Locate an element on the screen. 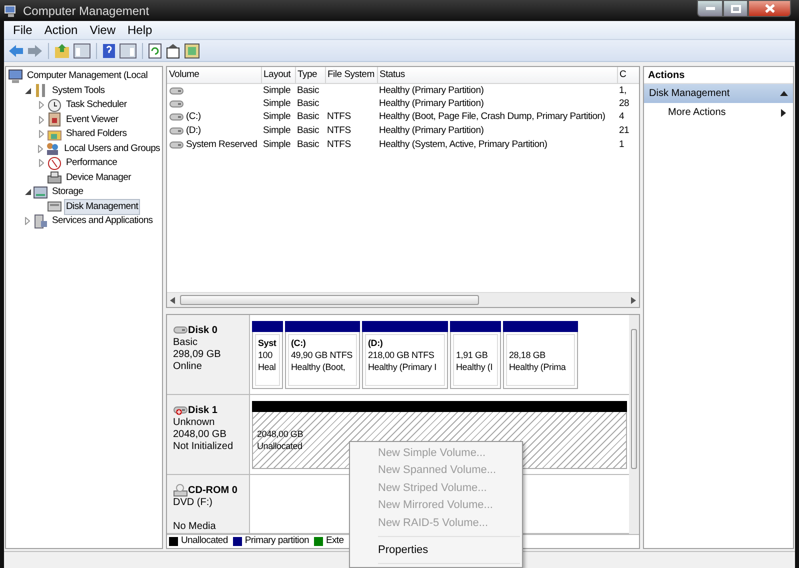 The width and height of the screenshot is (799, 568). tree-item: Storage is located at coordinates (68, 192).